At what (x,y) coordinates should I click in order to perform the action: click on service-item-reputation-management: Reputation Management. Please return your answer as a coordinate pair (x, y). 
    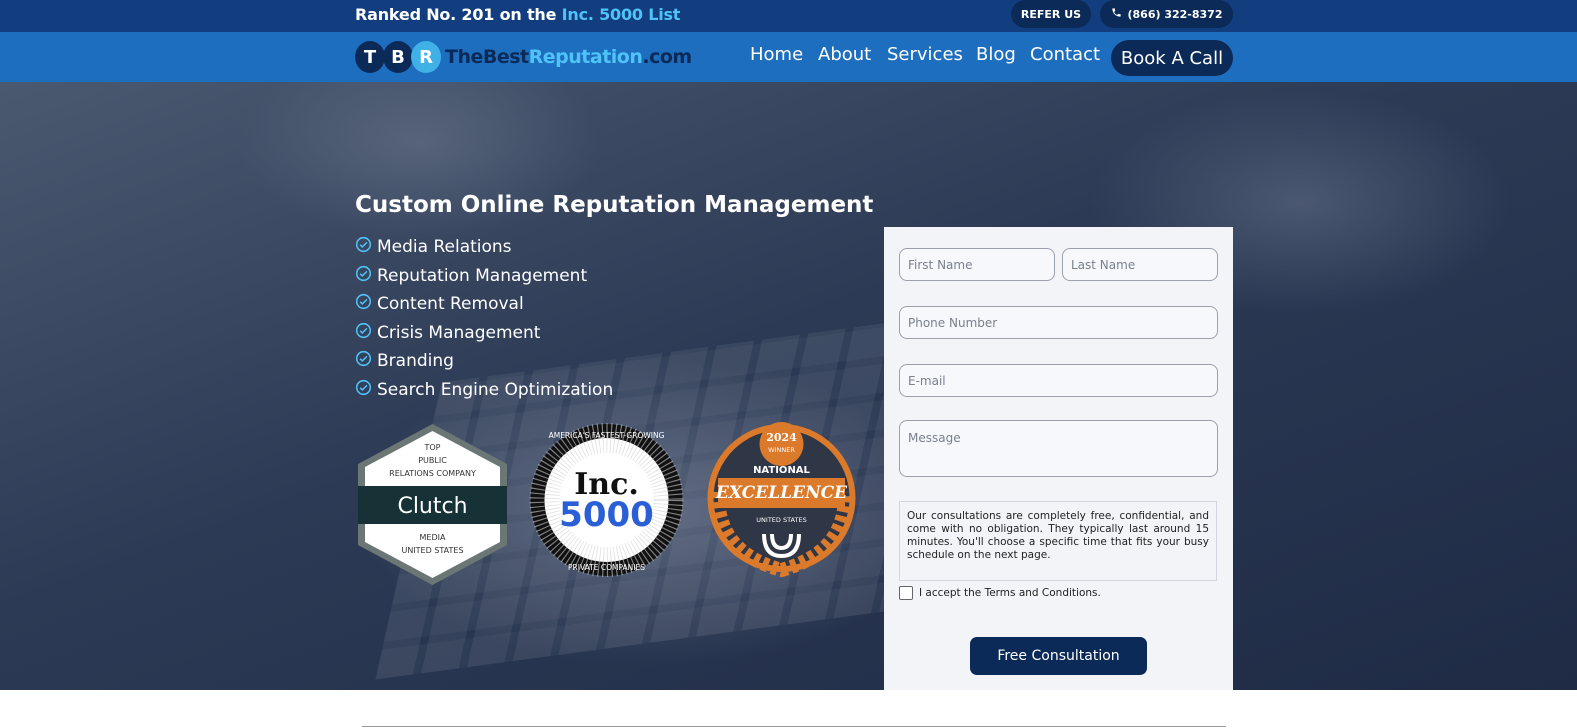
    Looking at the image, I should click on (471, 276).